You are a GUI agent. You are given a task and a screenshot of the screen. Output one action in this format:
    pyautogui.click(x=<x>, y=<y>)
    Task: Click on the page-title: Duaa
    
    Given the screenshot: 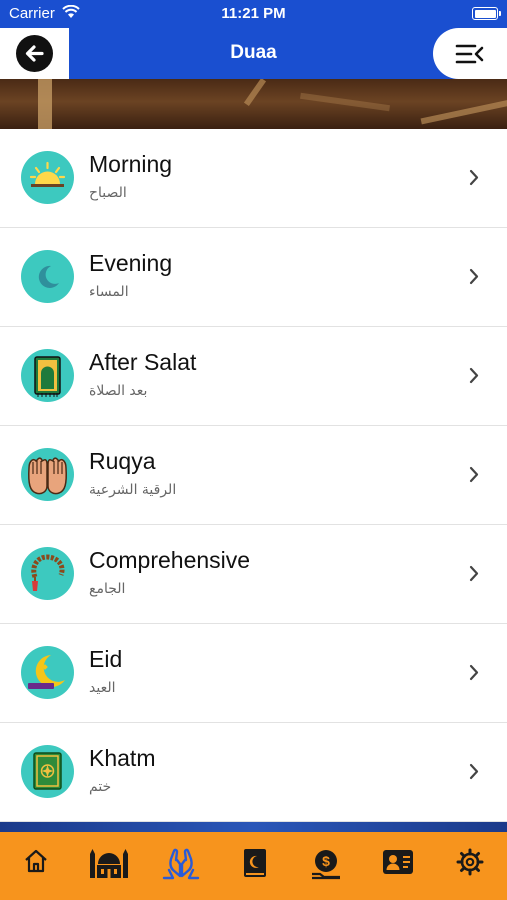 What is the action you would take?
    pyautogui.click(x=253, y=52)
    